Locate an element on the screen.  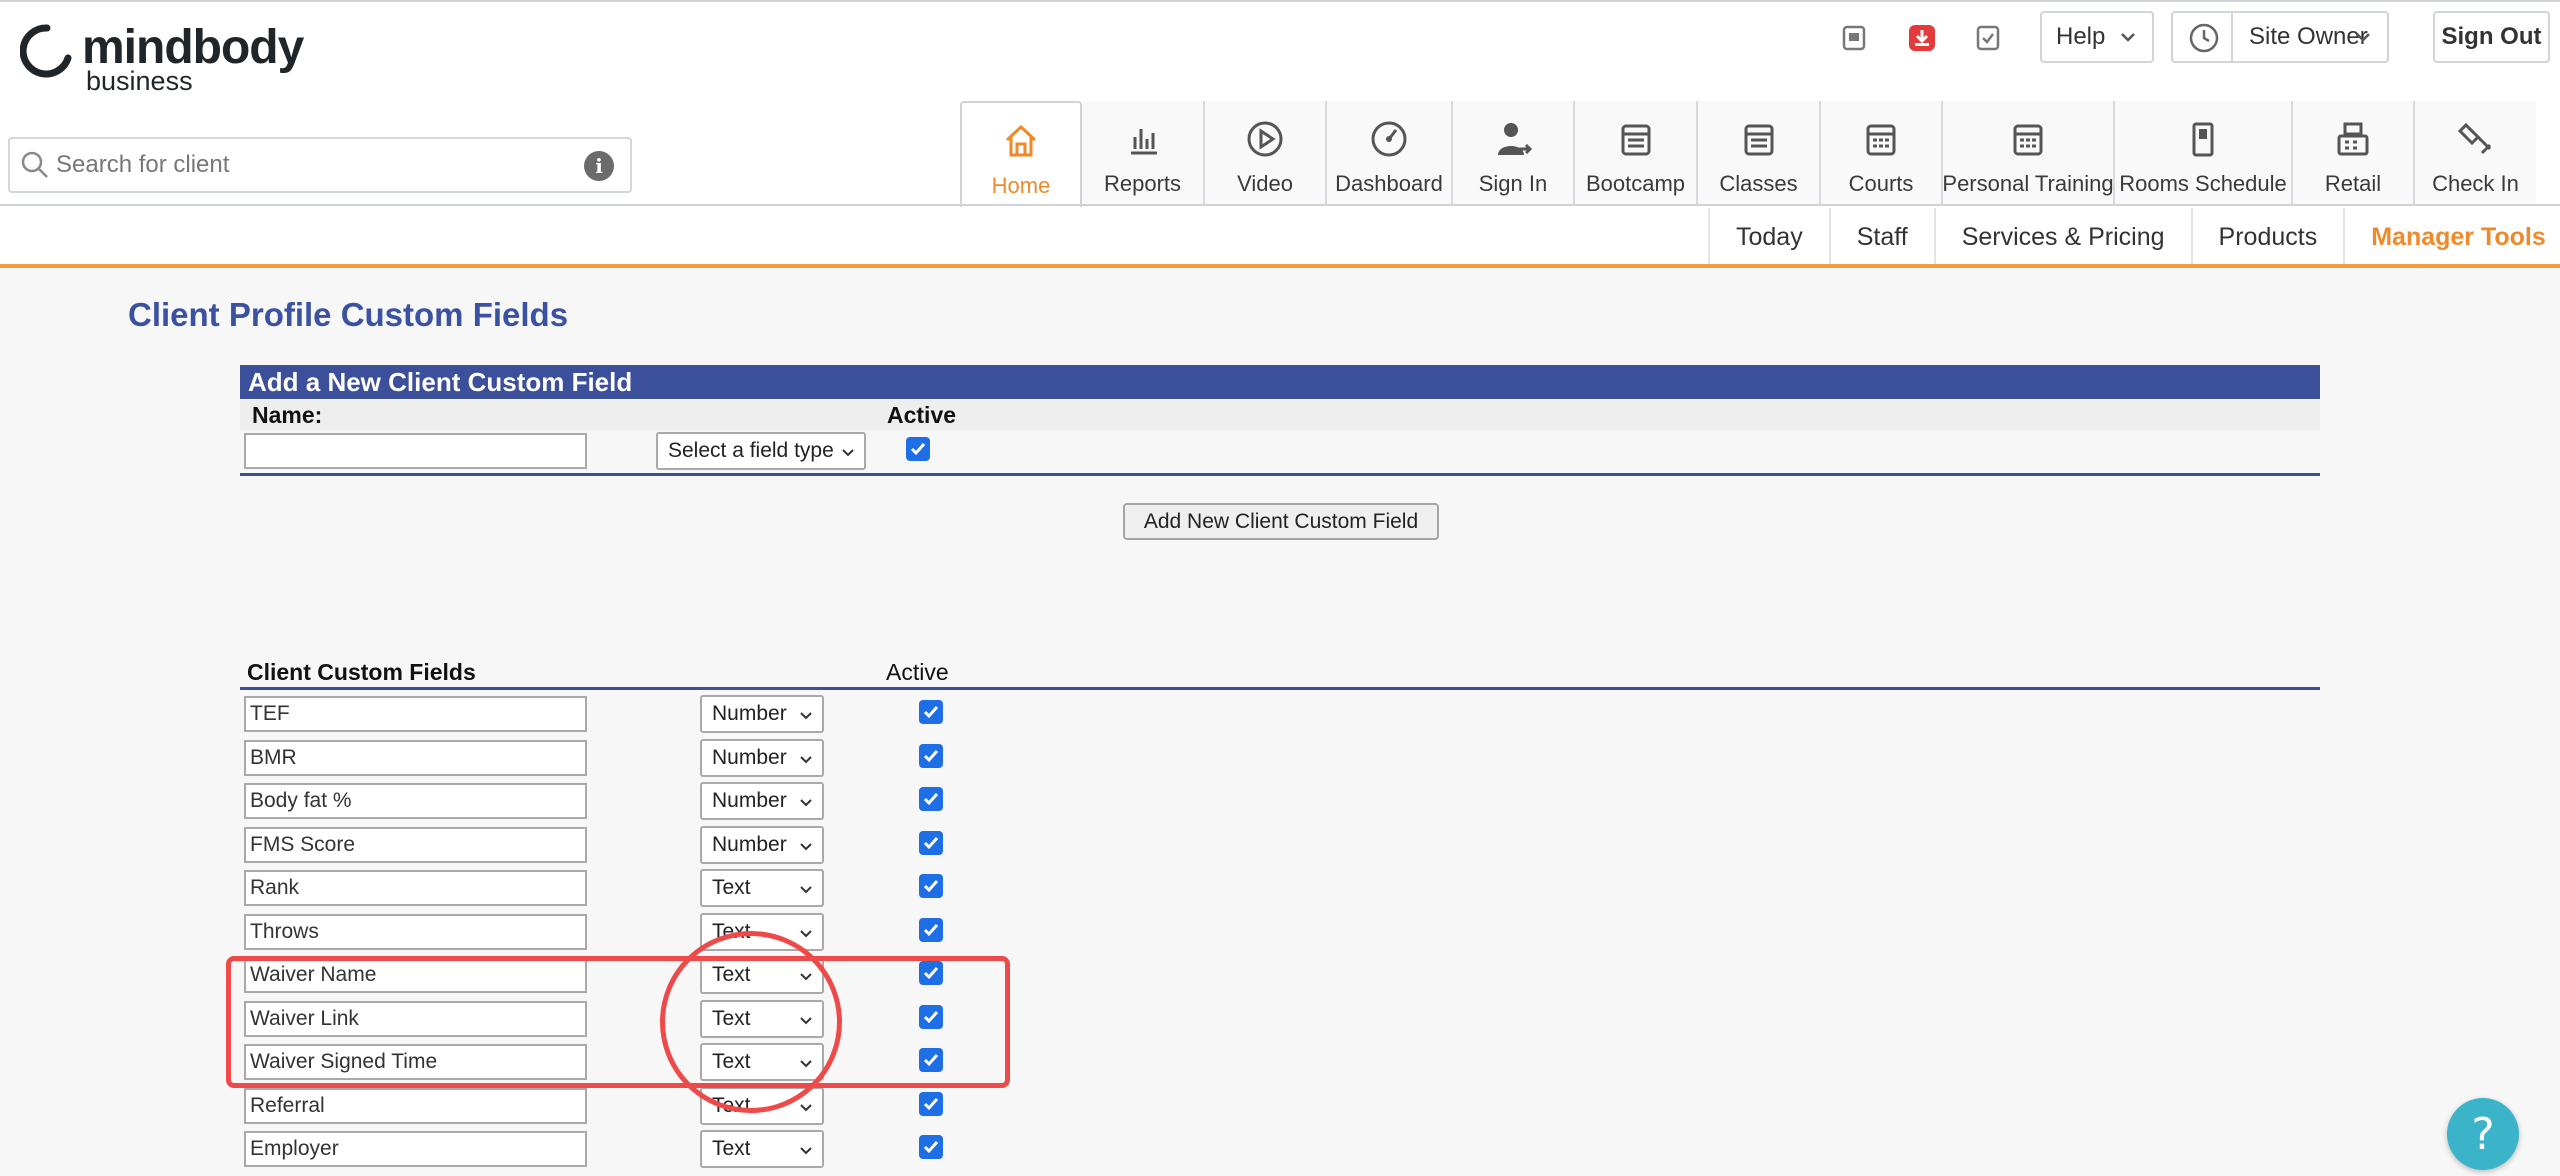
custom-field-name-input: BMR is located at coordinates (415, 757).